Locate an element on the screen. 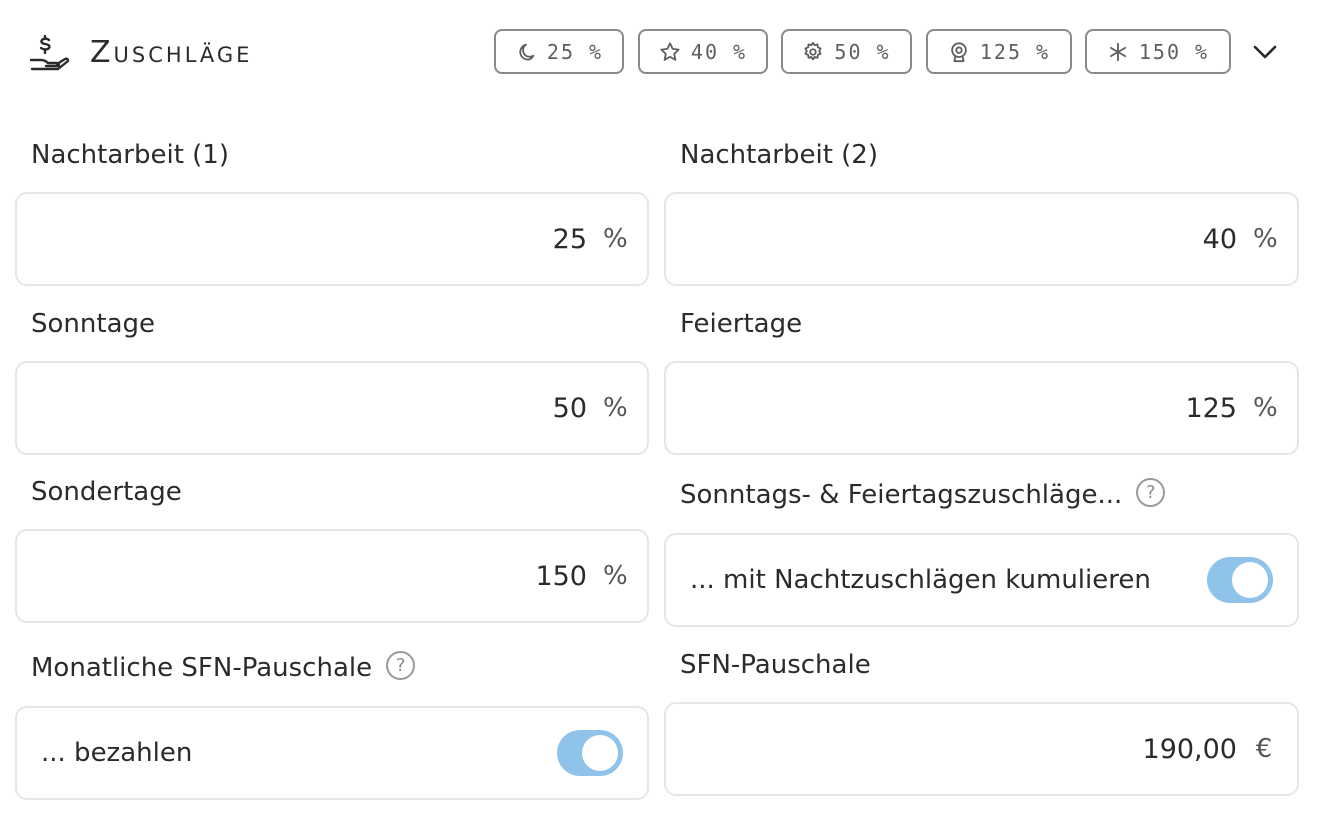  section-header: Zuschläge 25 % 40 % 50 % 125 % 150 % is located at coordinates (659, 50).